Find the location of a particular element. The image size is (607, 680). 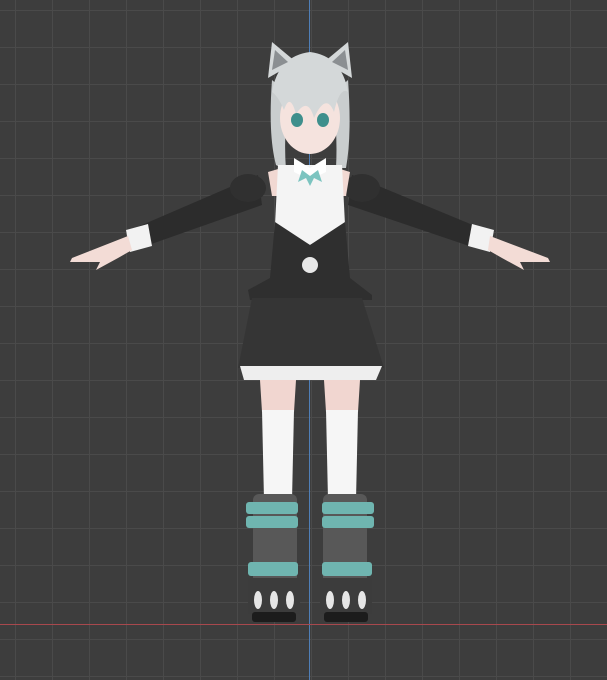

left-arm is located at coordinates (168, 222).